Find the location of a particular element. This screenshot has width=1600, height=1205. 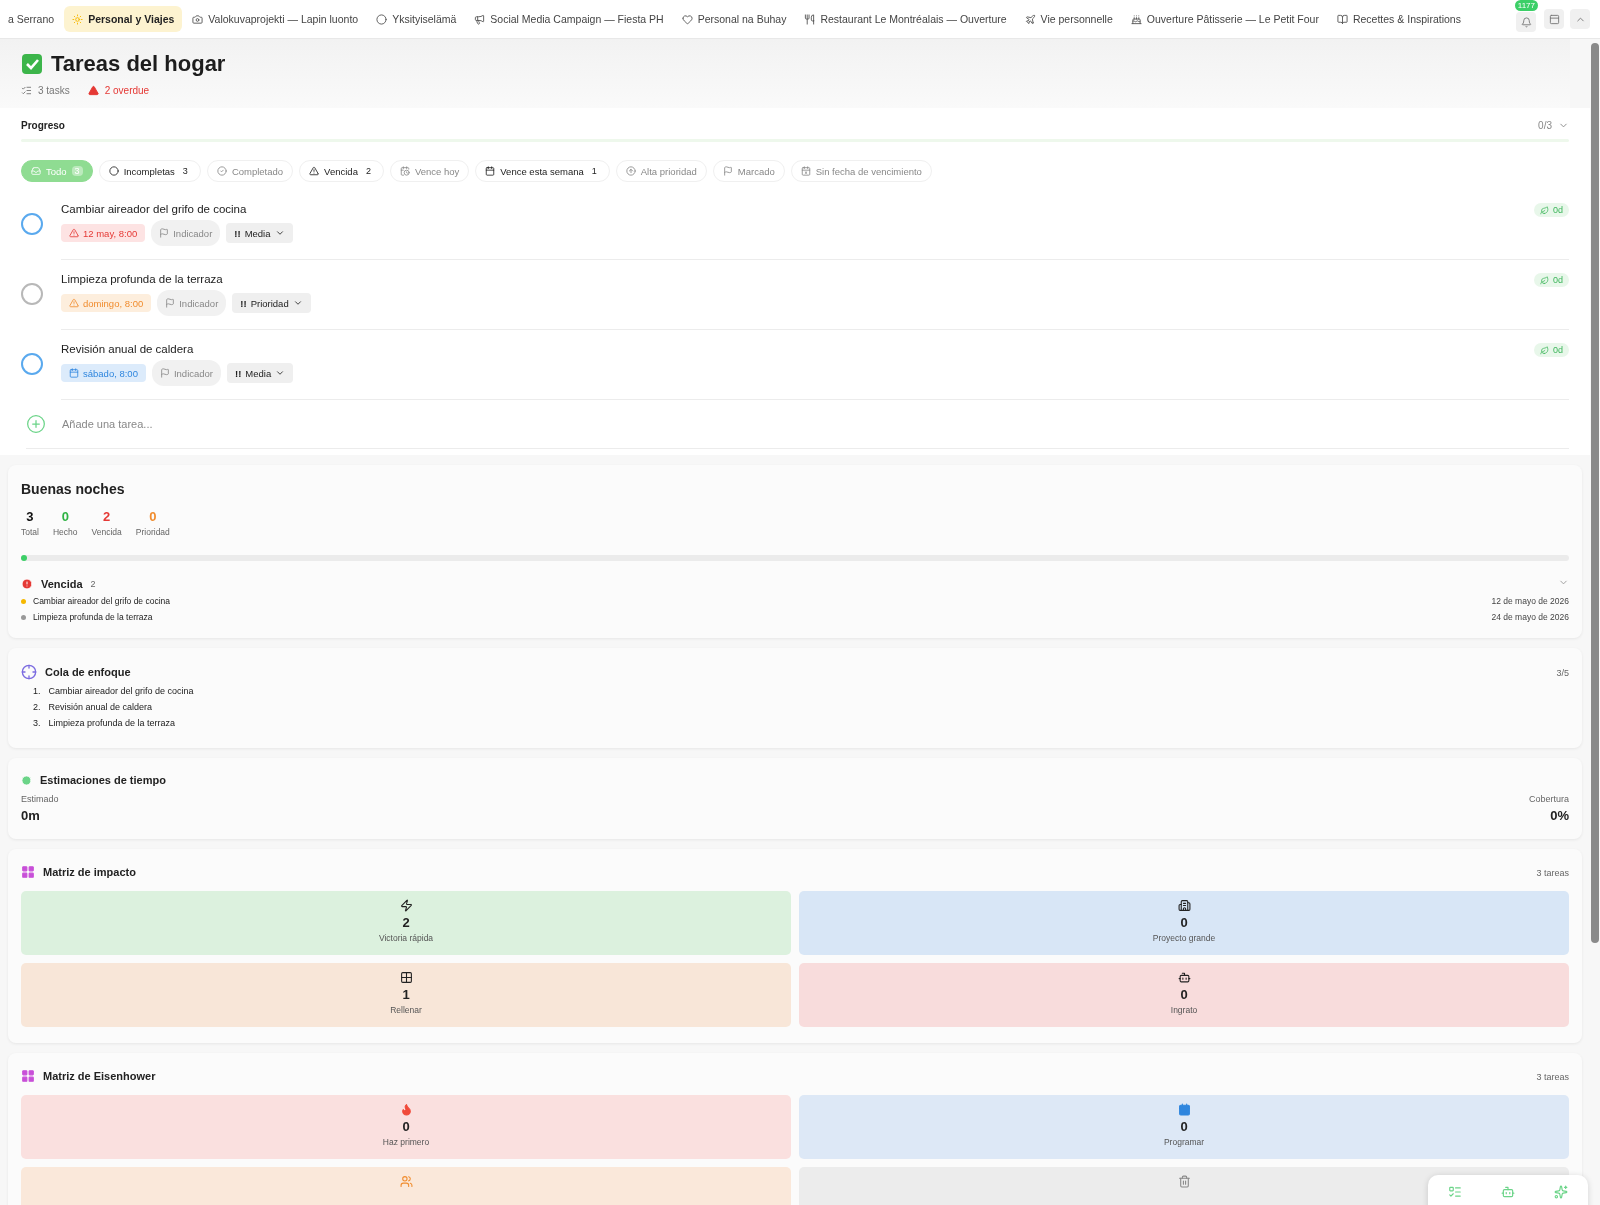

quadrant-label: Ingrato is located at coordinates (1184, 1010).